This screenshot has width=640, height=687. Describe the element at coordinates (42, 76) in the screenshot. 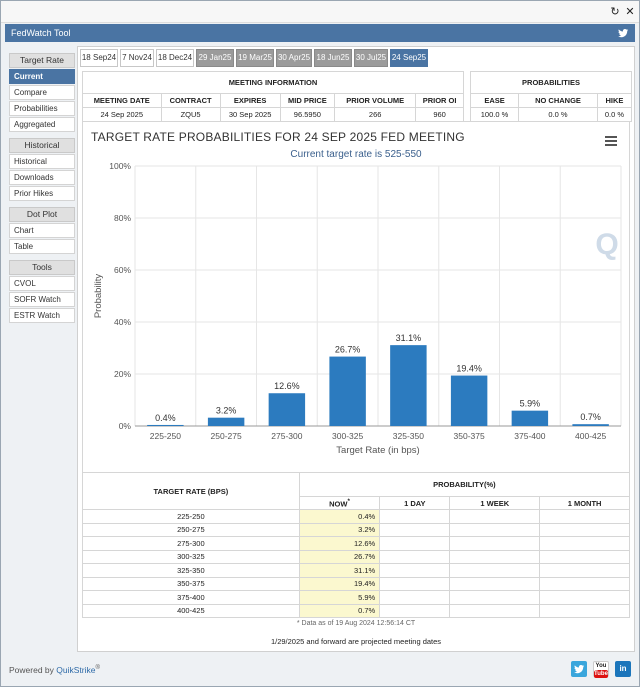

I see `sidebar-item-current: Current` at that location.